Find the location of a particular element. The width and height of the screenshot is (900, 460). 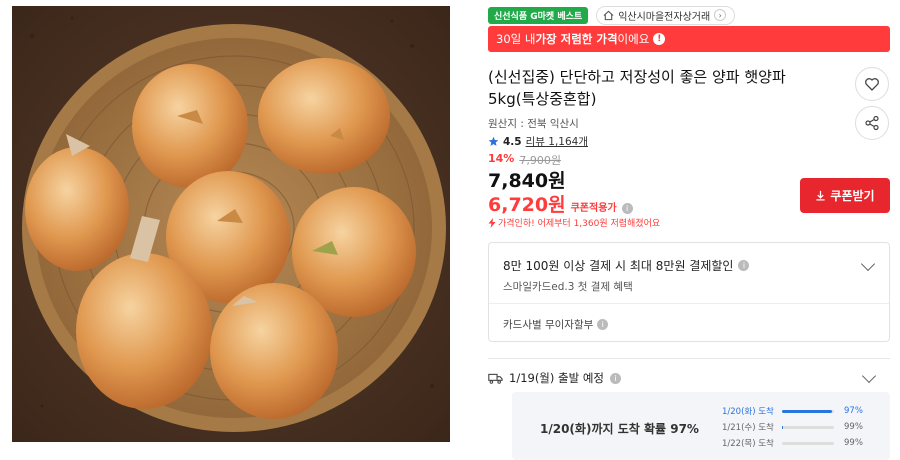

arrival-distribution-row: 1/20(화) 도착 97% is located at coordinates (792, 411).